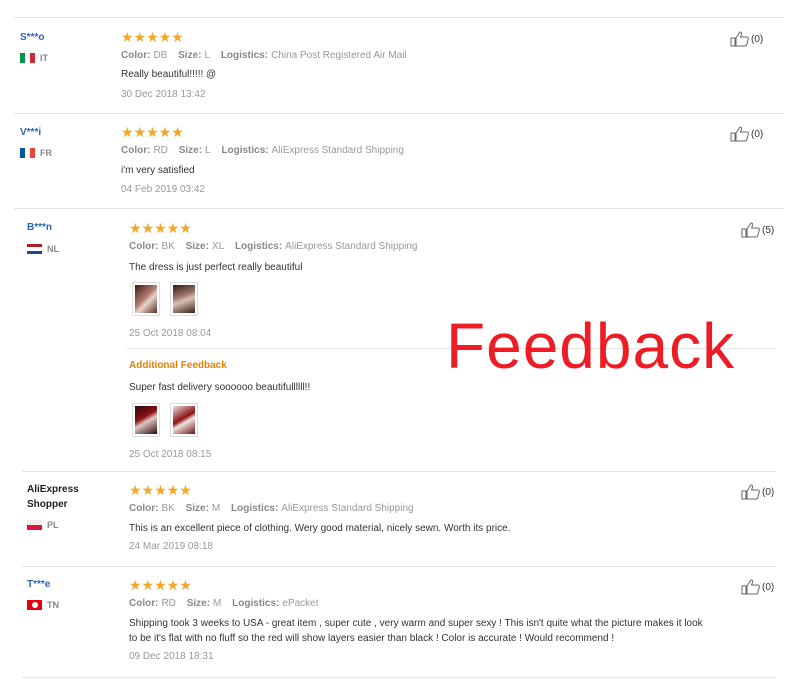 The height and width of the screenshot is (690, 800). I want to click on reviewer-name: T***e, so click(38, 584).